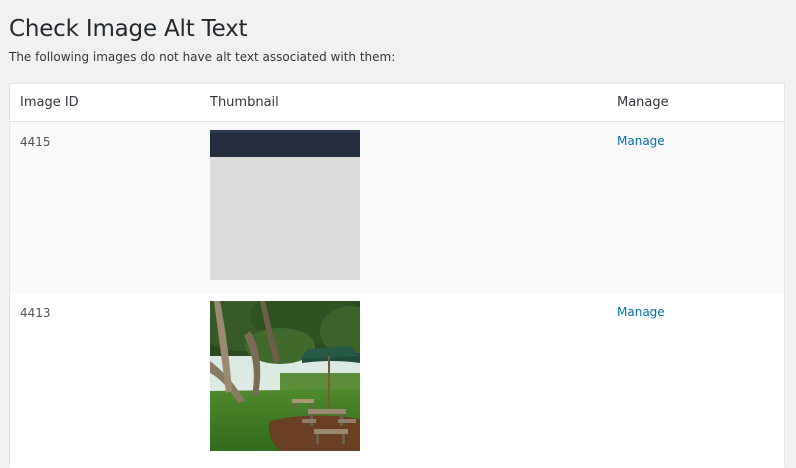 This screenshot has height=468, width=796. I want to click on column-header-thumbnail: Thumbnail, so click(244, 102).